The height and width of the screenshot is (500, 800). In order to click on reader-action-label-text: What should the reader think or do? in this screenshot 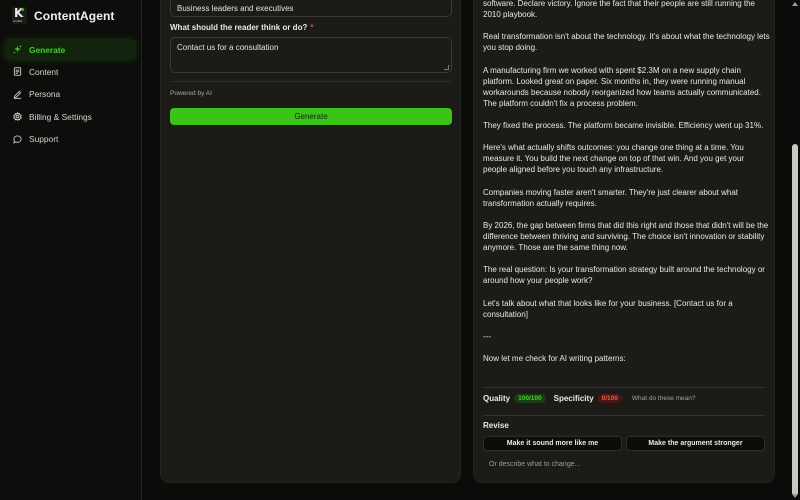, I will do `click(239, 27)`.